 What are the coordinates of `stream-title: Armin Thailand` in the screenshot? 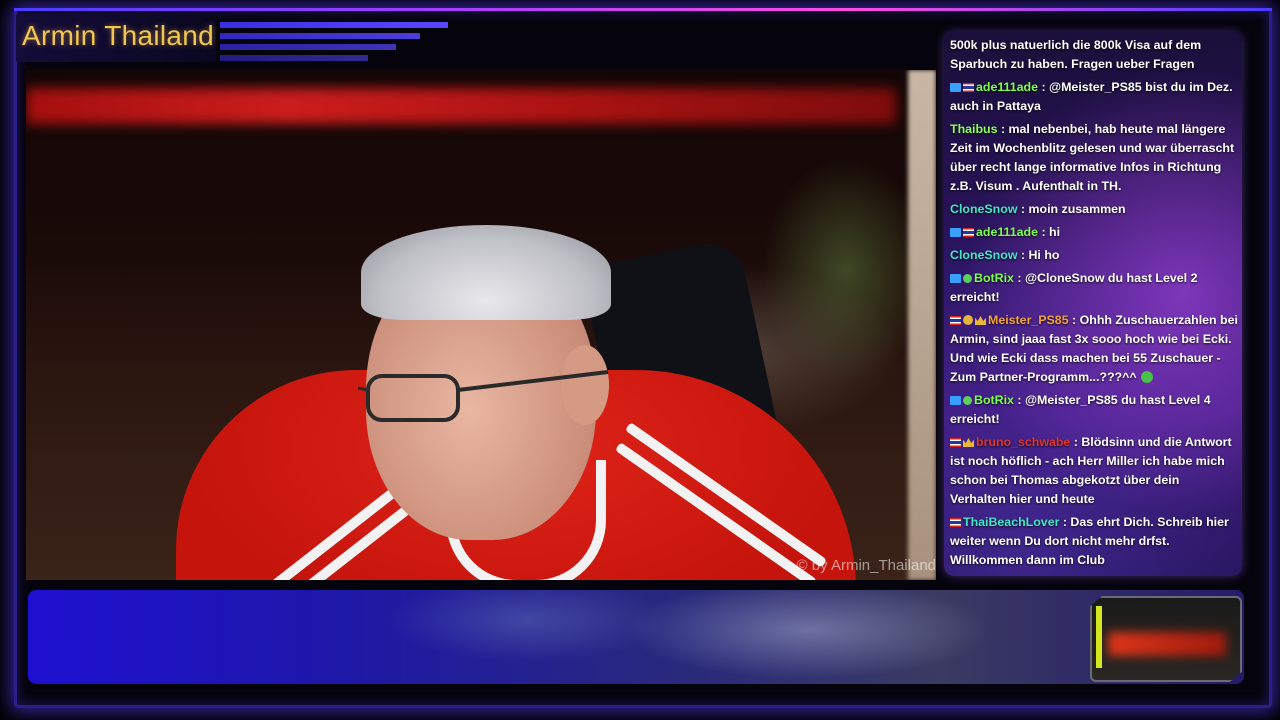 It's located at (118, 35).